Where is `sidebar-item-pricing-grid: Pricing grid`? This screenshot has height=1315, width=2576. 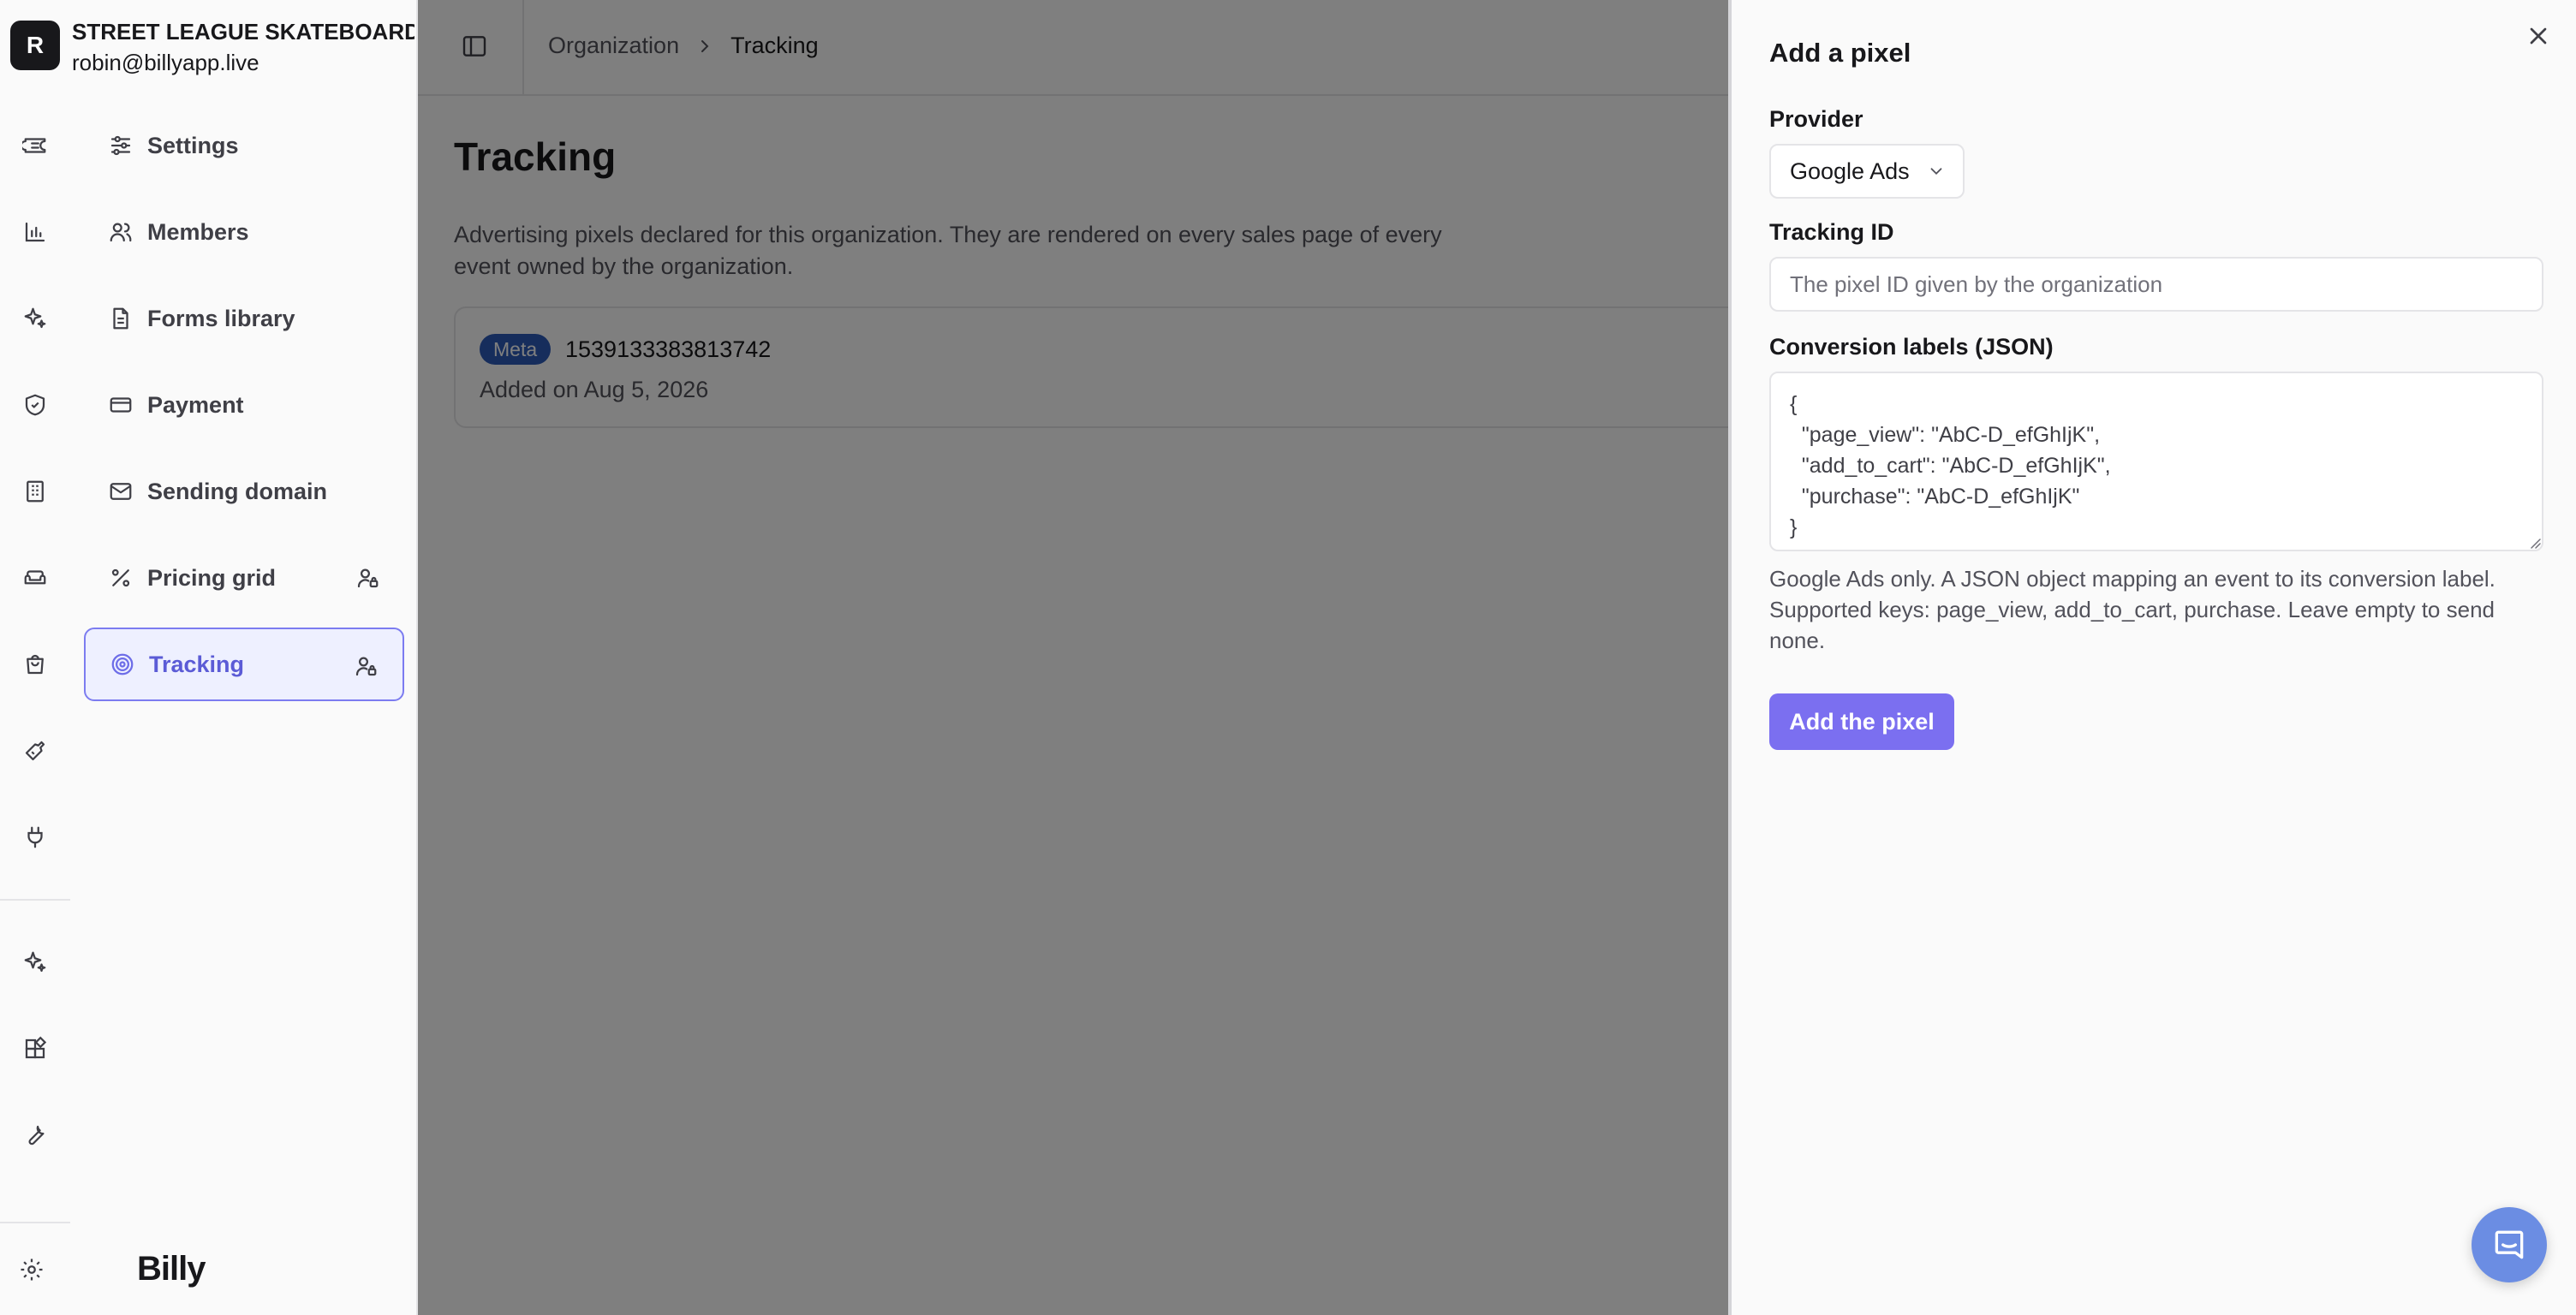
sidebar-item-pricing-grid: Pricing grid is located at coordinates (244, 578).